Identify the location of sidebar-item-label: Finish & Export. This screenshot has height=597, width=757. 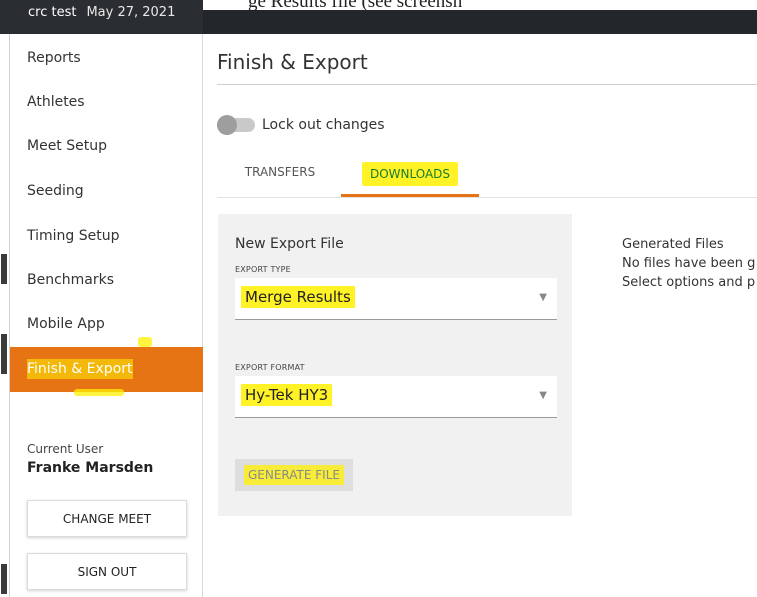
(80, 369).